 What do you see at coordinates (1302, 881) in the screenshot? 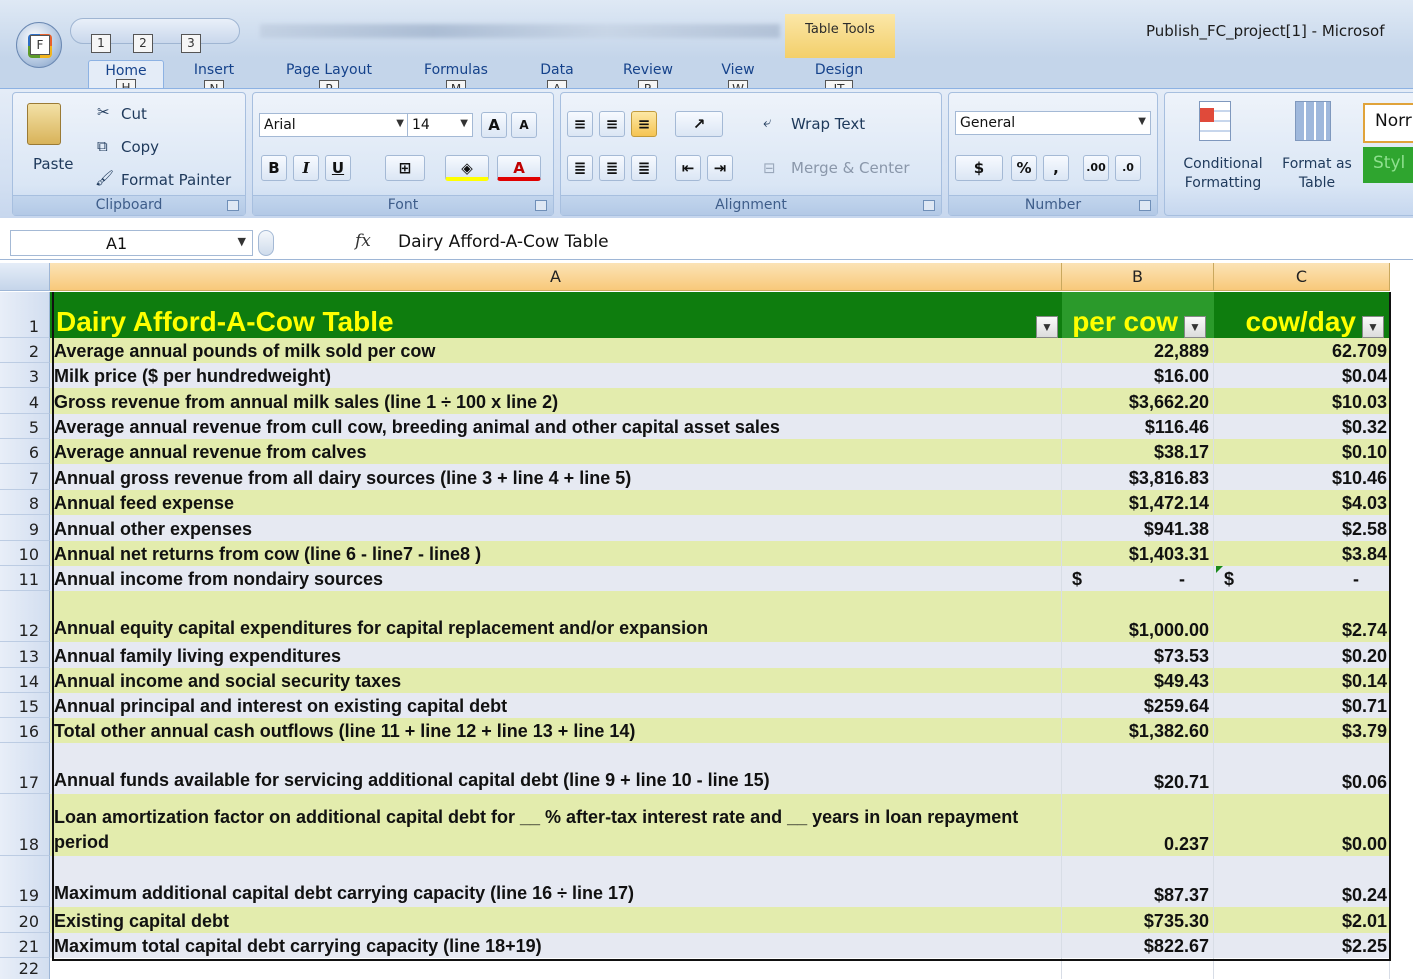
I see `cell-cow-day: $0.24` at bounding box center [1302, 881].